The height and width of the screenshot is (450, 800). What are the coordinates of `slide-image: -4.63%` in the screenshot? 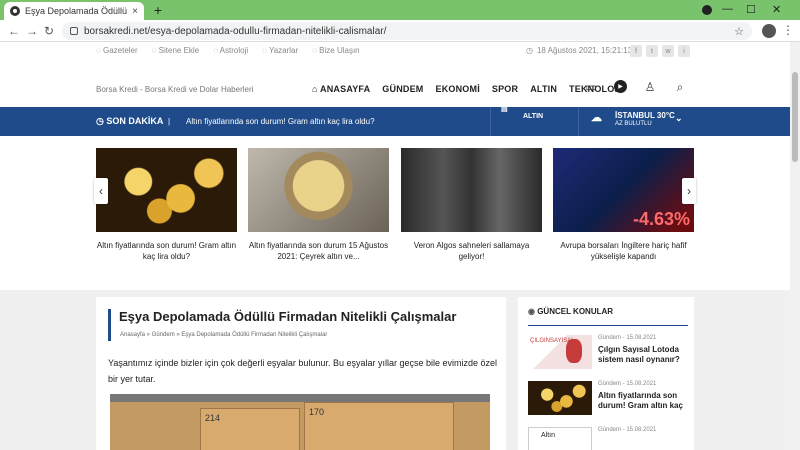 It's located at (623, 190).